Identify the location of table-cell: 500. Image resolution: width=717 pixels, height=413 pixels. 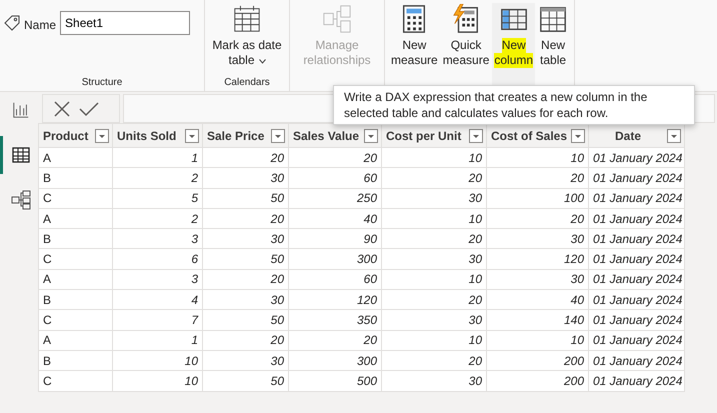
(335, 381).